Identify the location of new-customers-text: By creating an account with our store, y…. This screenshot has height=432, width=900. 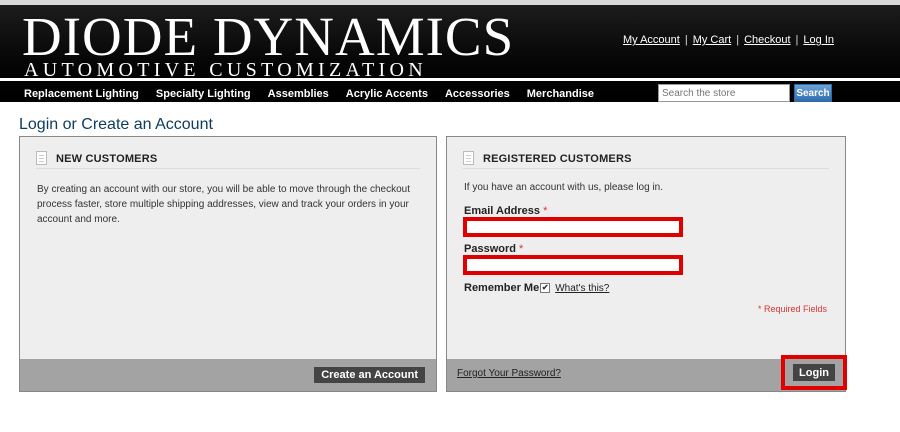
(223, 204).